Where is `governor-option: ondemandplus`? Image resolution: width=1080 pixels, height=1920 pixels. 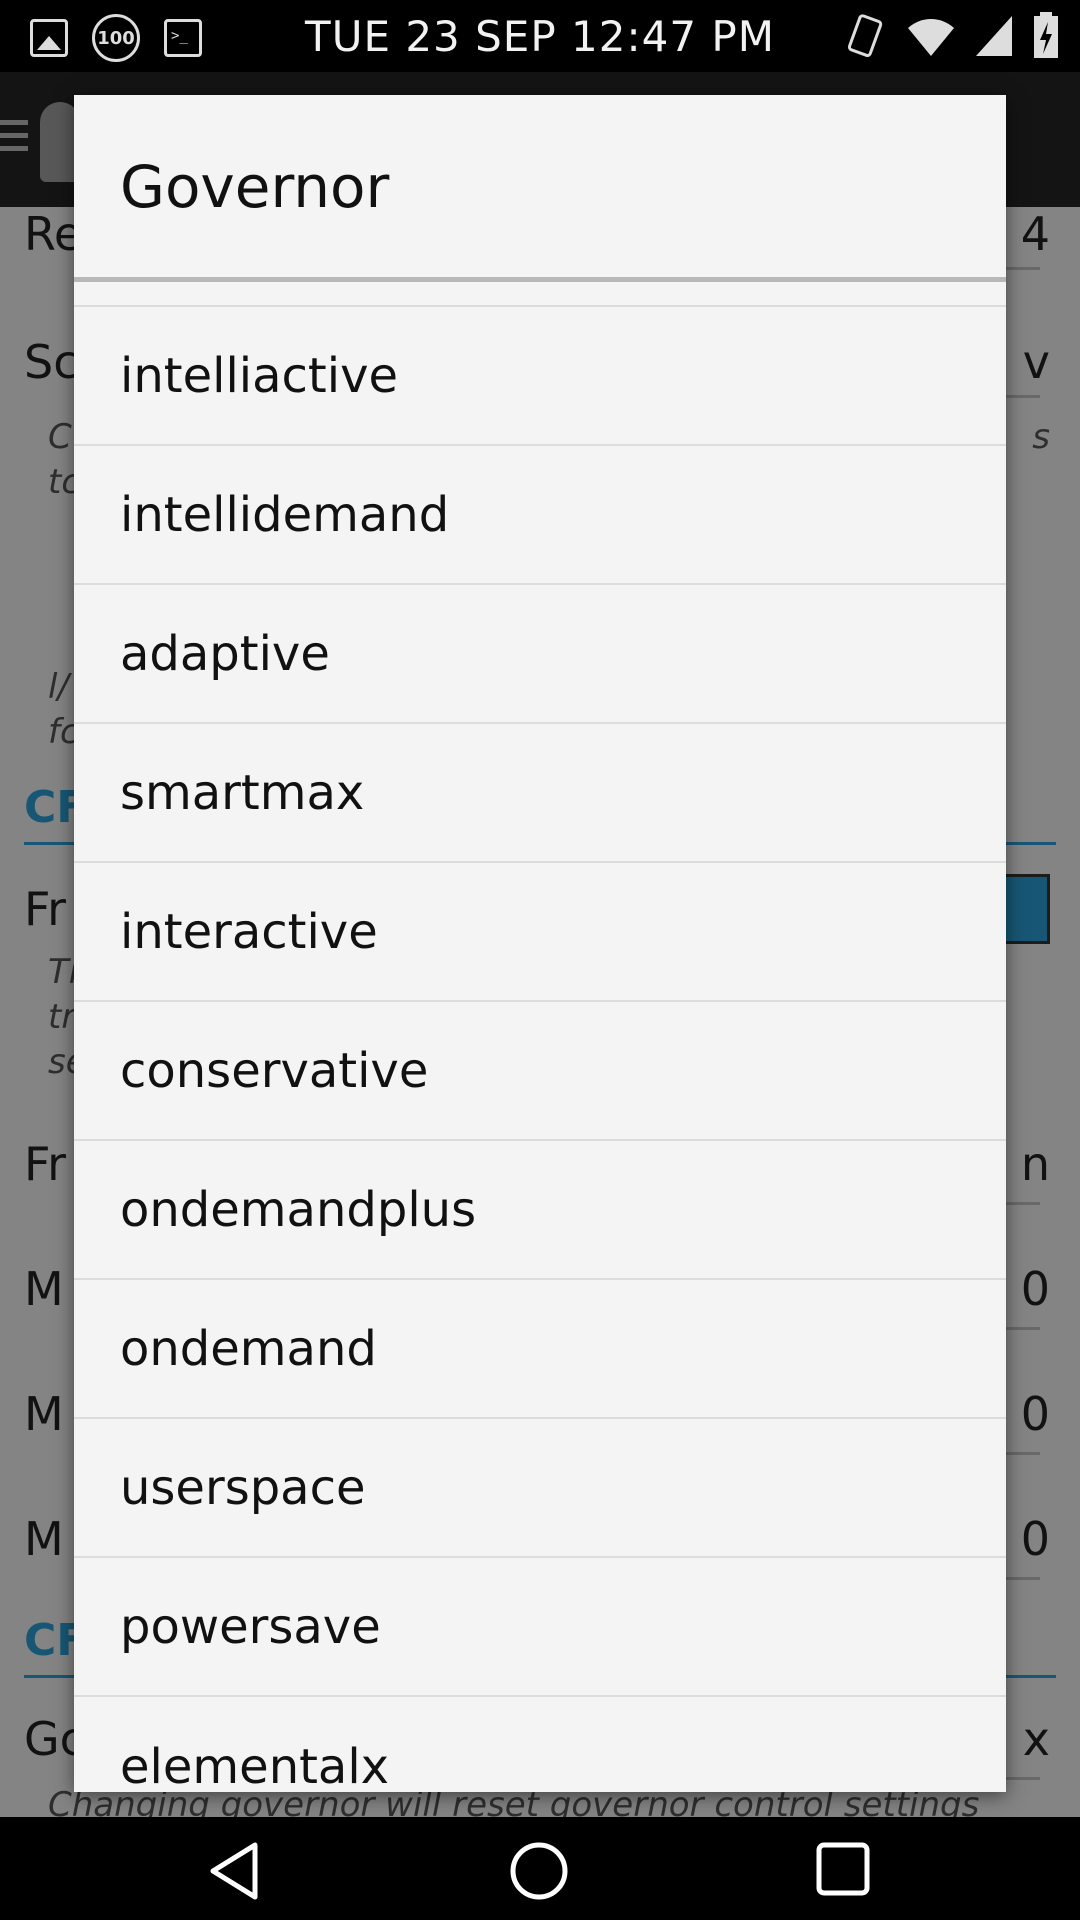
governor-option: ondemandplus is located at coordinates (540, 1210).